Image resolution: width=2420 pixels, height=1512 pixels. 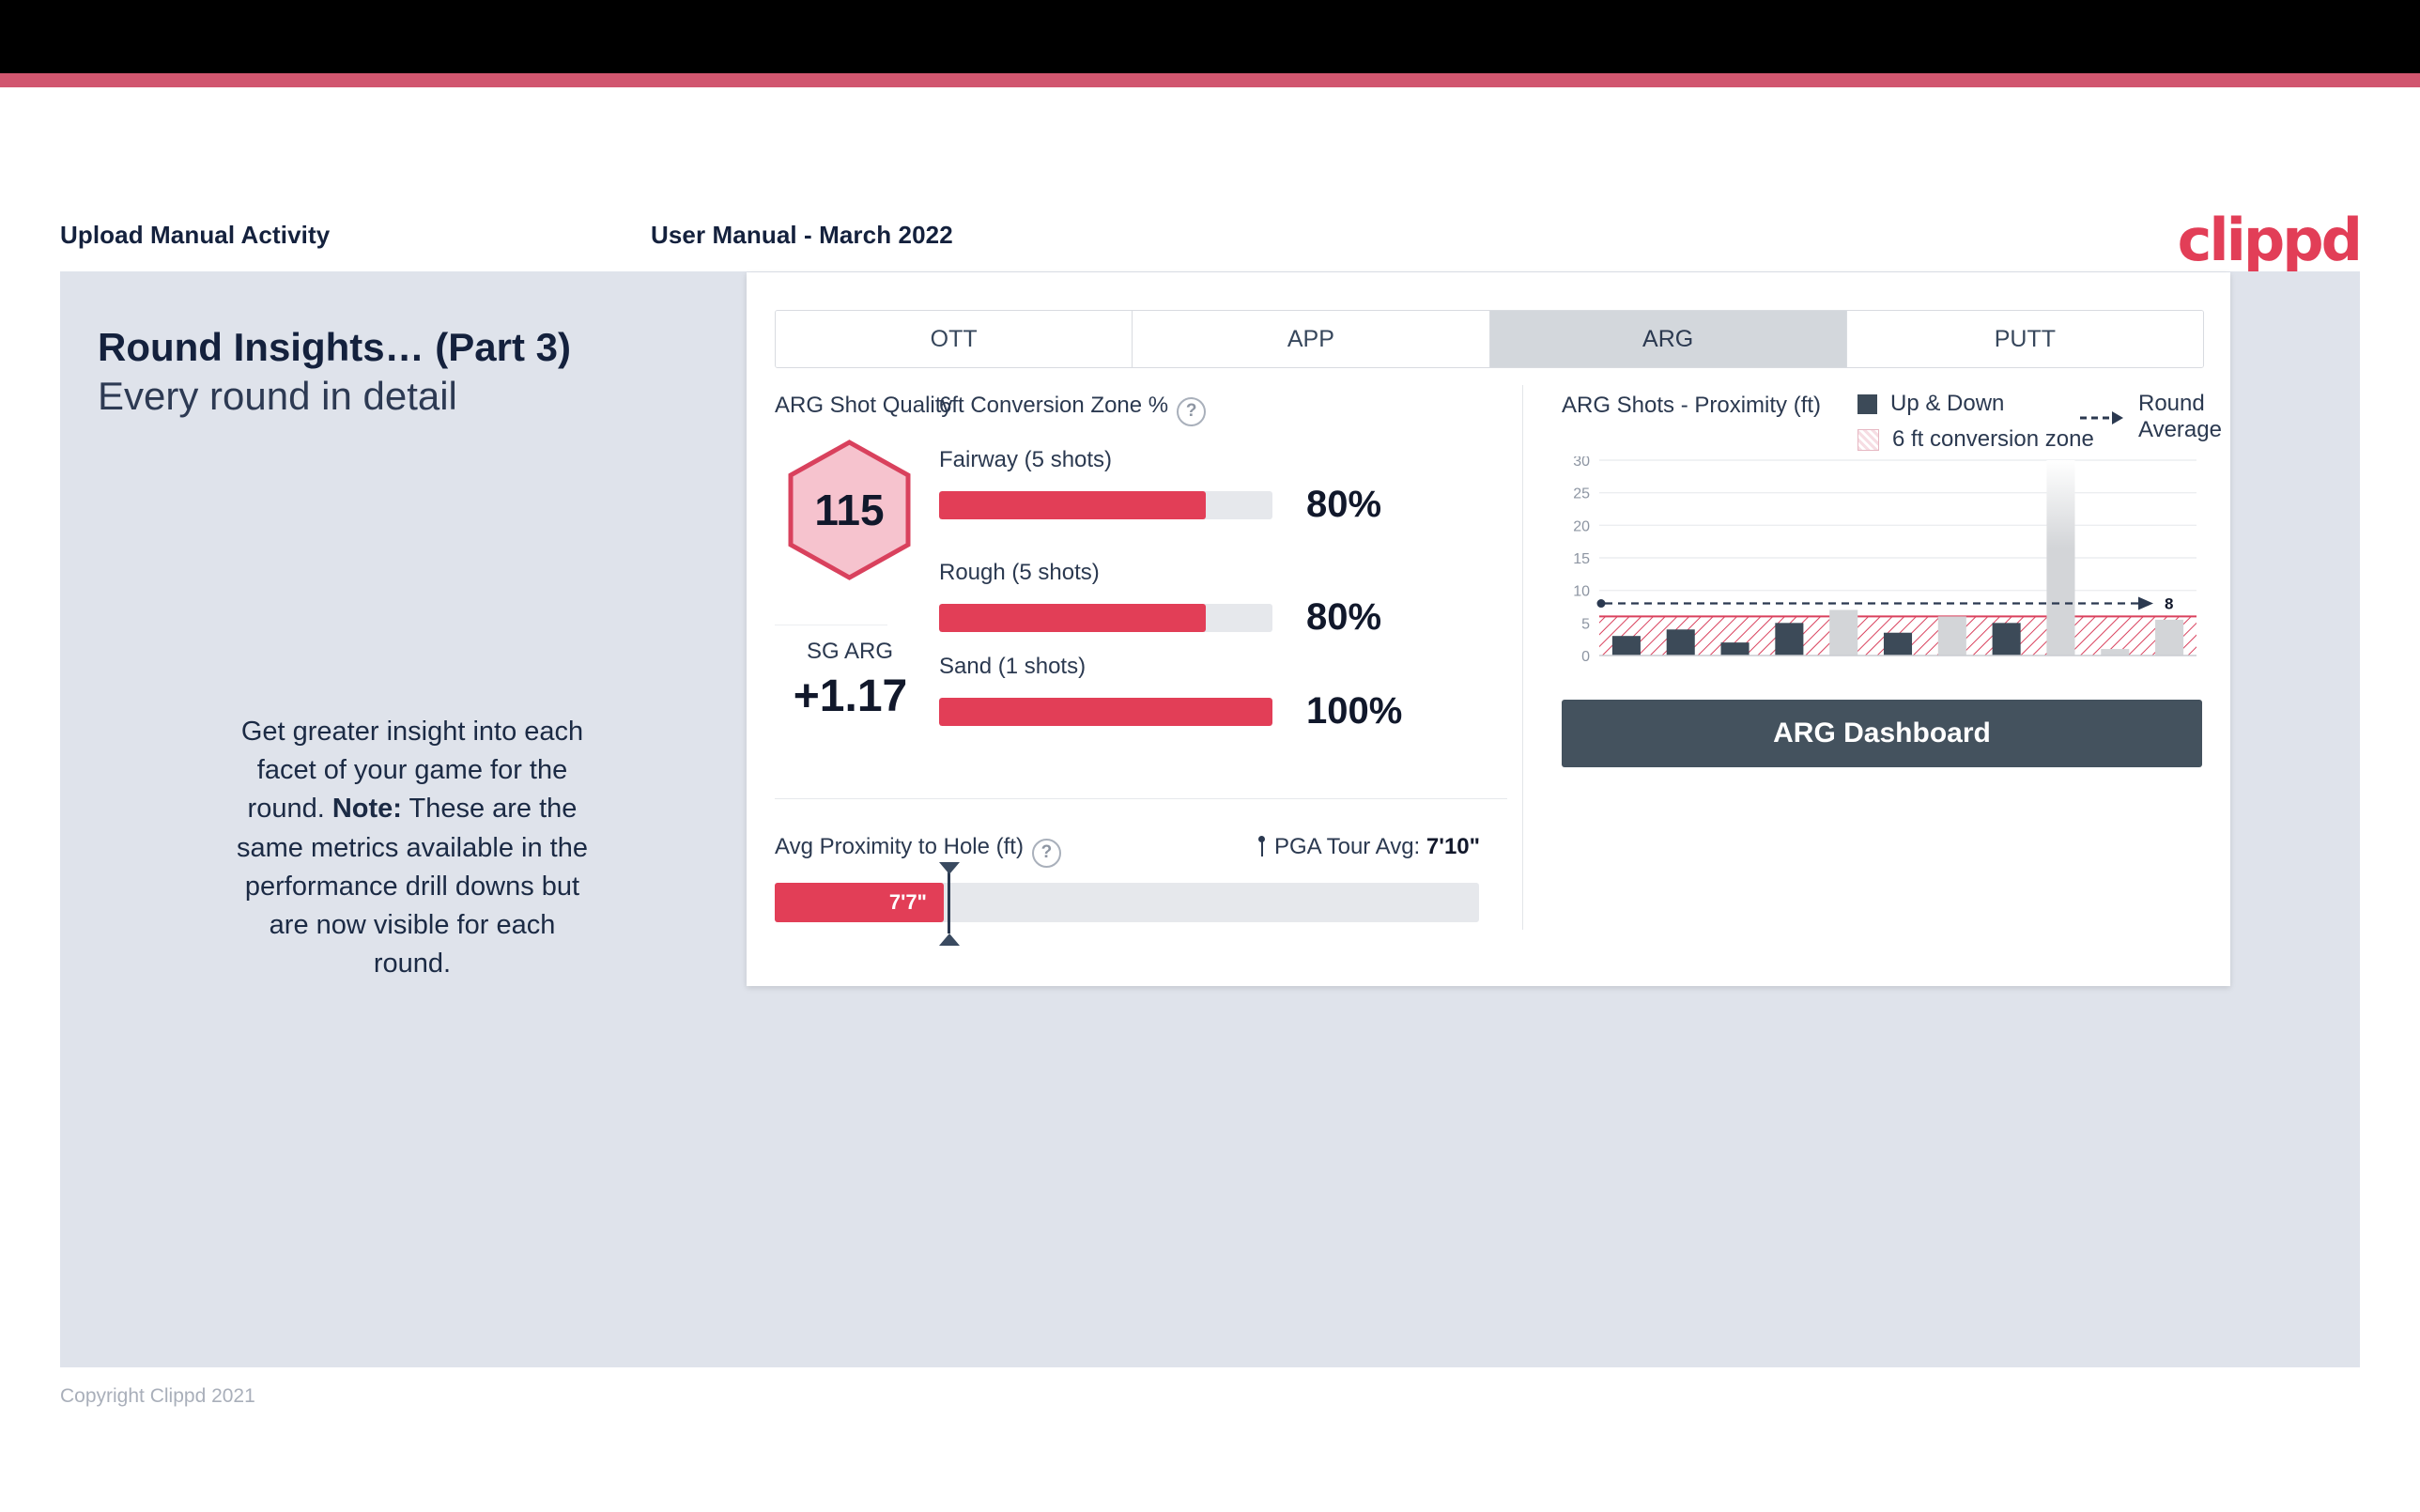 What do you see at coordinates (1868, 440) in the screenshot?
I see `hatched-square-icon` at bounding box center [1868, 440].